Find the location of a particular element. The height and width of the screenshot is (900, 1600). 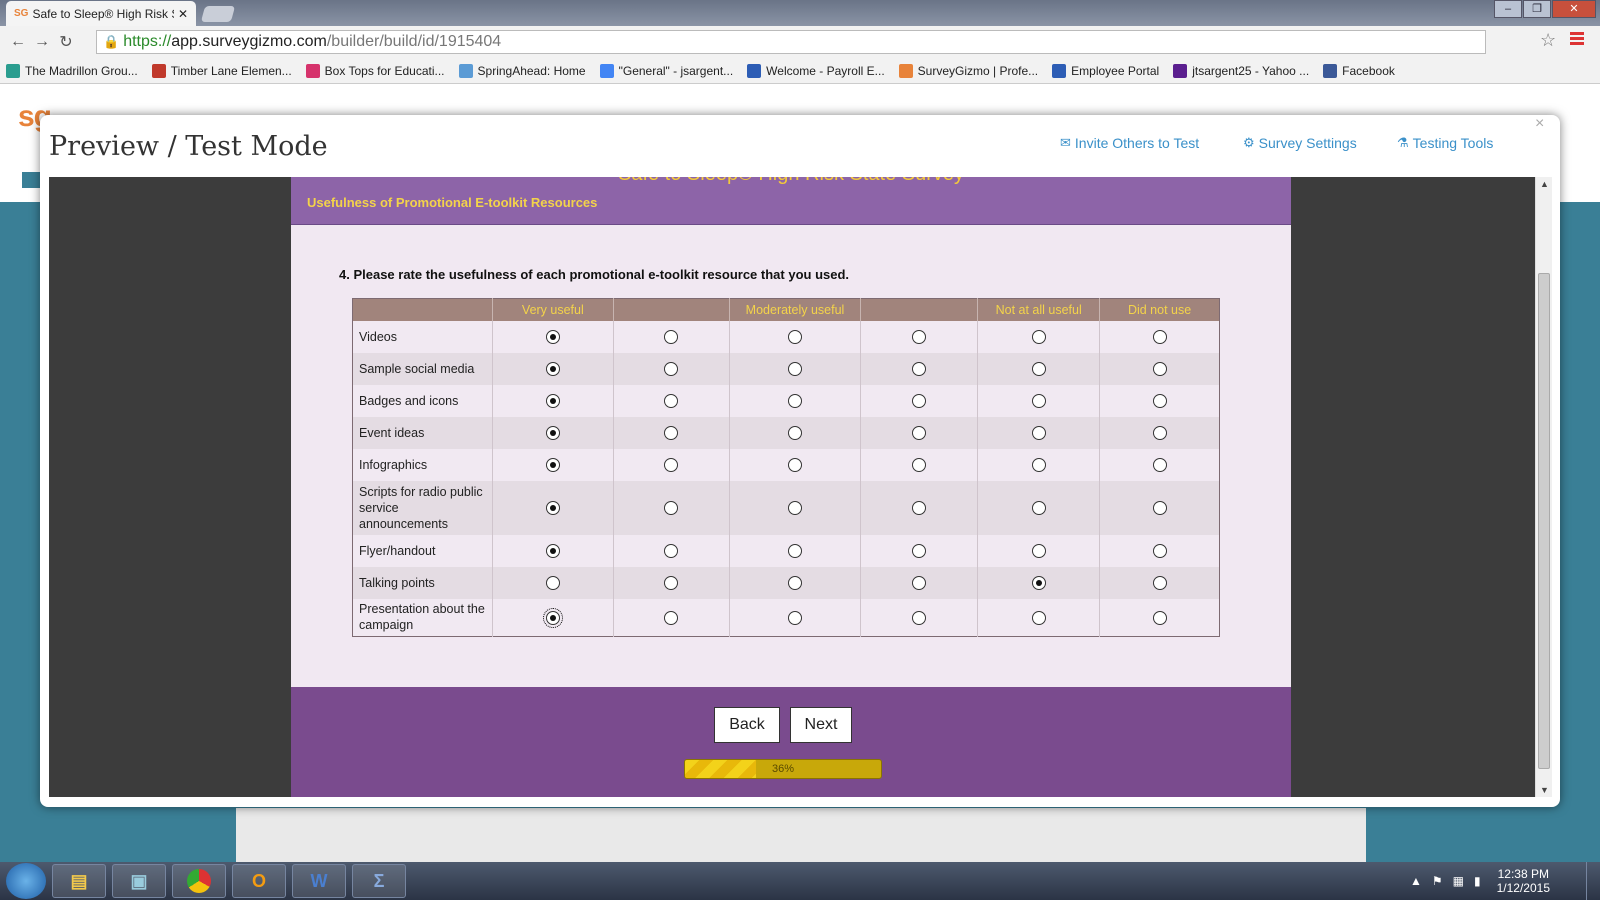

remote-desktop-icon: ▣ is located at coordinates (139, 881).